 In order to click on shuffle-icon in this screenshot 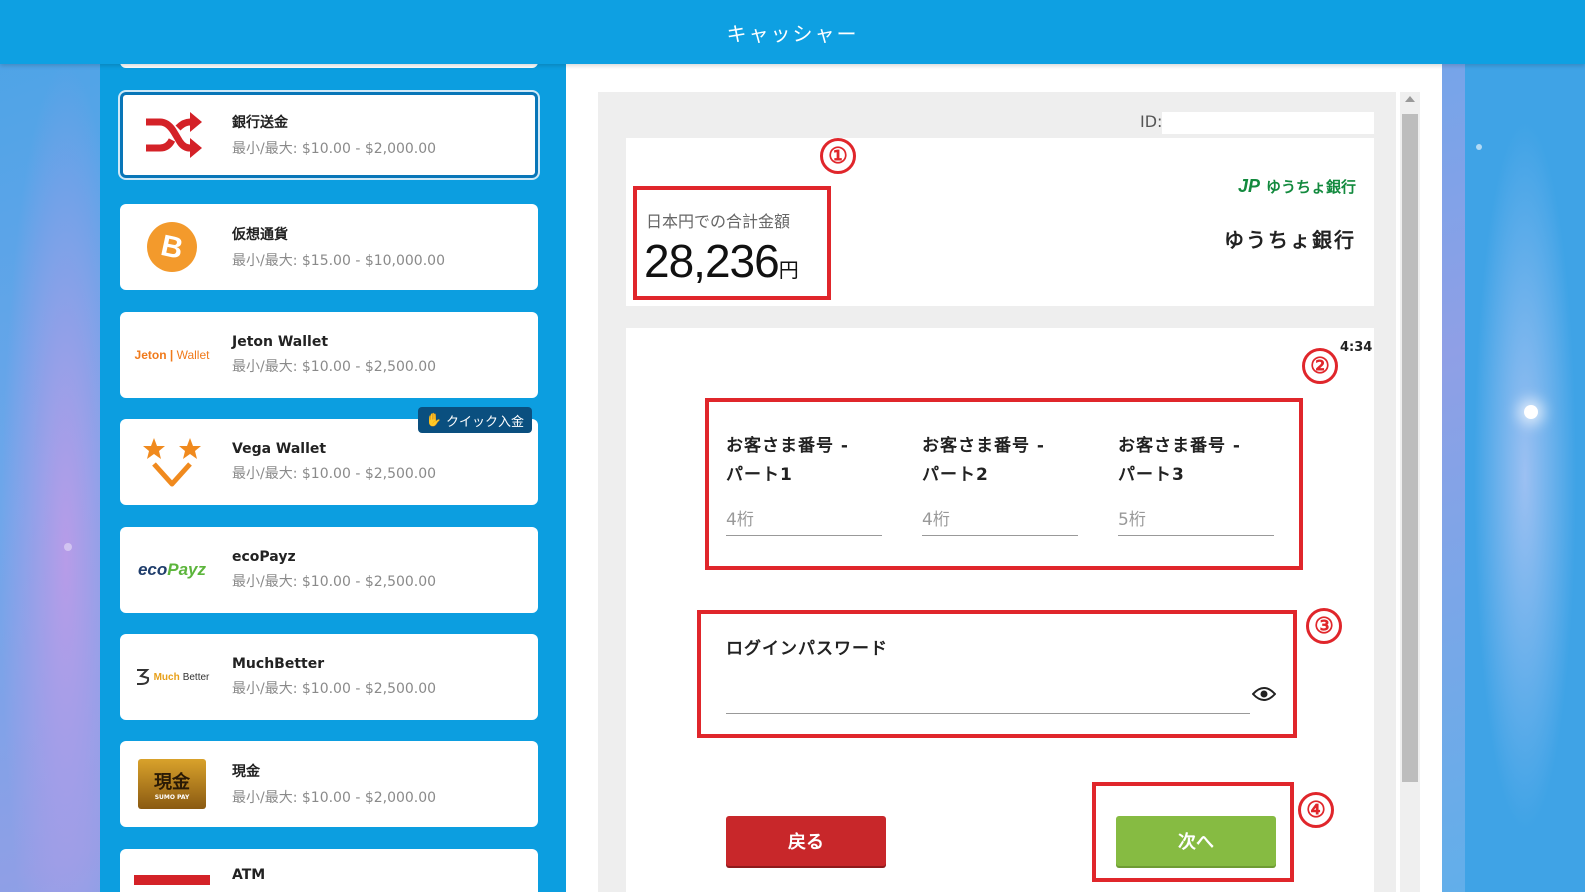, I will do `click(172, 135)`.